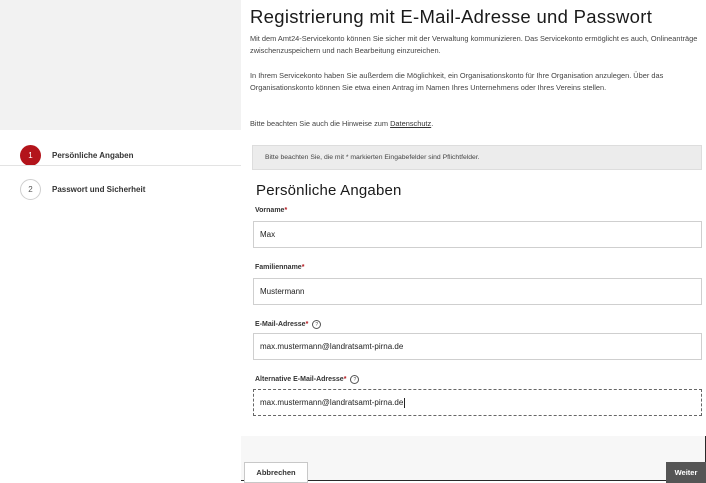  I want to click on vorname-input: Max, so click(477, 234).